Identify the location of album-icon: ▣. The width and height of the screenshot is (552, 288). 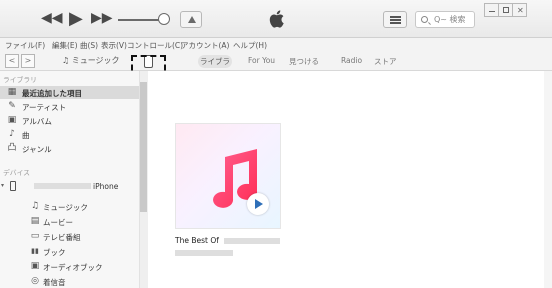
(12, 120).